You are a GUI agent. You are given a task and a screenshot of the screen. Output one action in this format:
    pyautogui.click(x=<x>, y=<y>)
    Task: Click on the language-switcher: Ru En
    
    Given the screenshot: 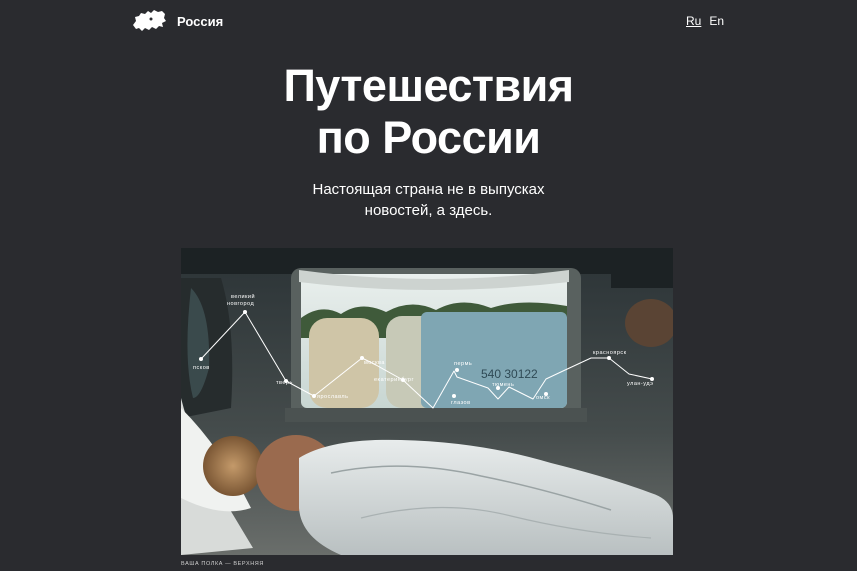 What is the action you would take?
    pyautogui.click(x=705, y=21)
    